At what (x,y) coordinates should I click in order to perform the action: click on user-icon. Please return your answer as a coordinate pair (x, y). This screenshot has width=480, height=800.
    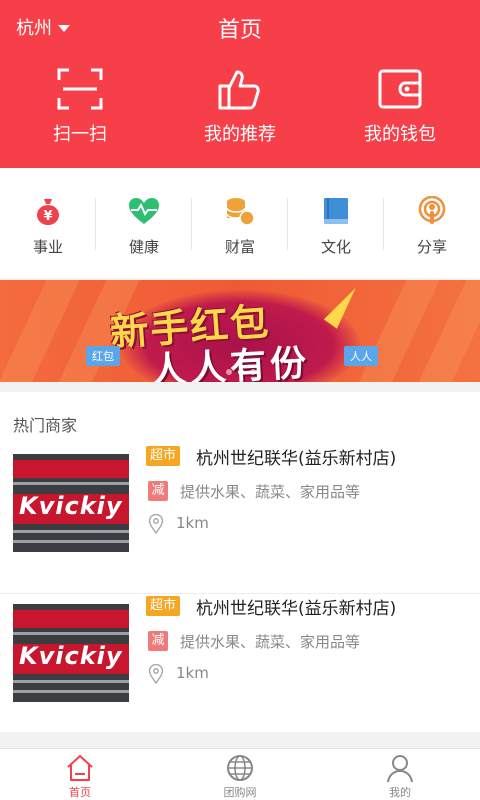
    Looking at the image, I should click on (400, 769).